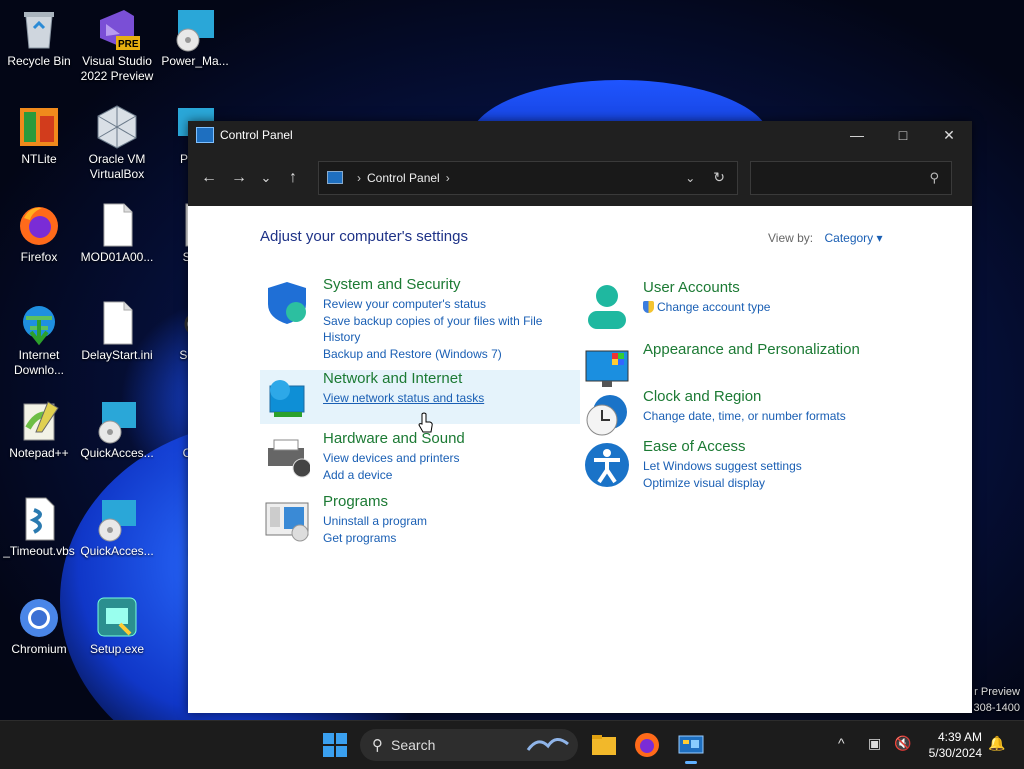  I want to click on desktop-icon-setup-exe: Setup.exe, so click(117, 622).